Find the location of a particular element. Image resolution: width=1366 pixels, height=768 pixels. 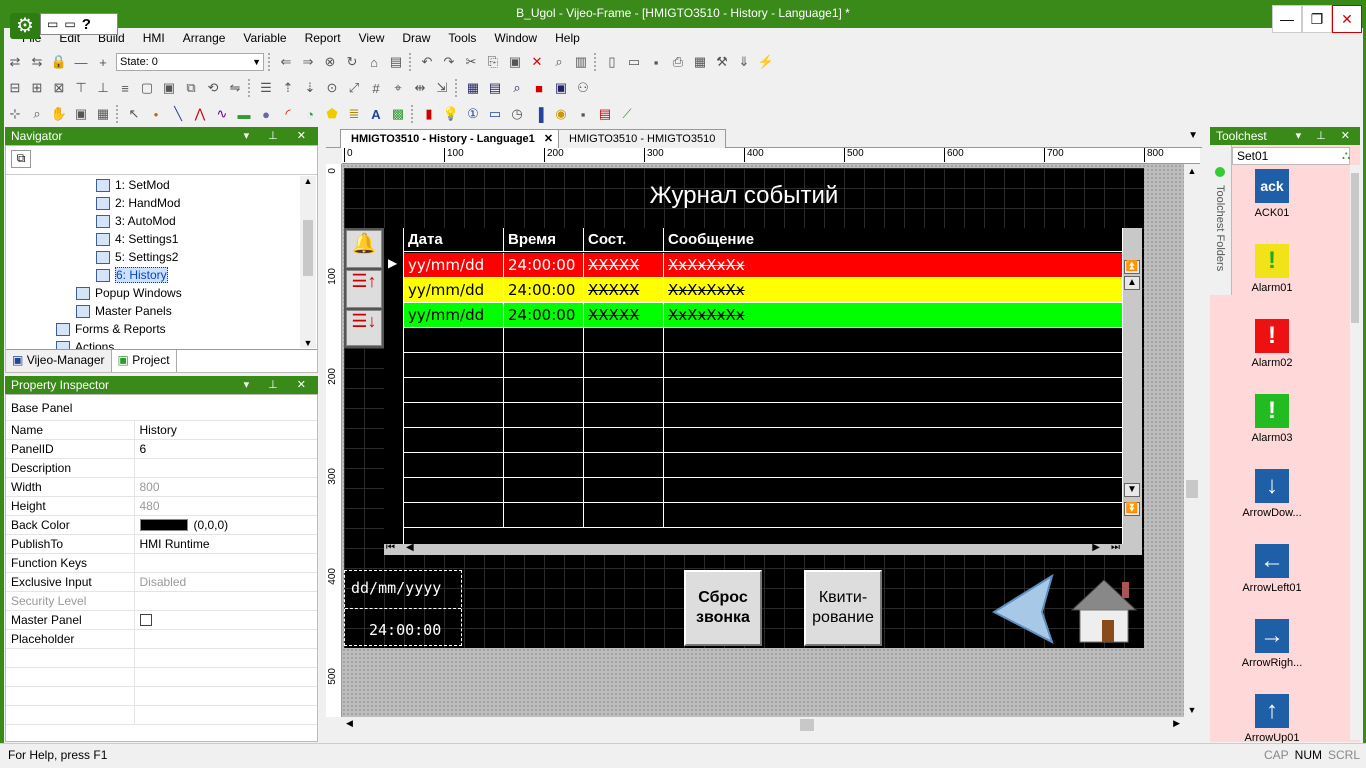

tab-vijeo-manager: ▣ Vijeo-Manager is located at coordinates (59, 361).